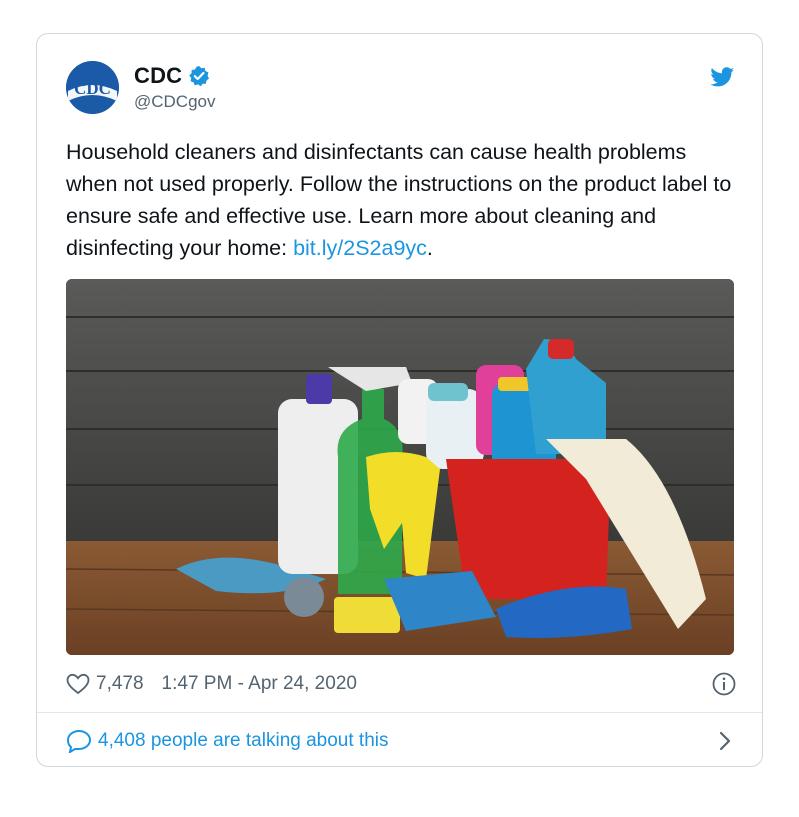 This screenshot has height=817, width=799. Describe the element at coordinates (399, 712) in the screenshot. I see `divider` at that location.